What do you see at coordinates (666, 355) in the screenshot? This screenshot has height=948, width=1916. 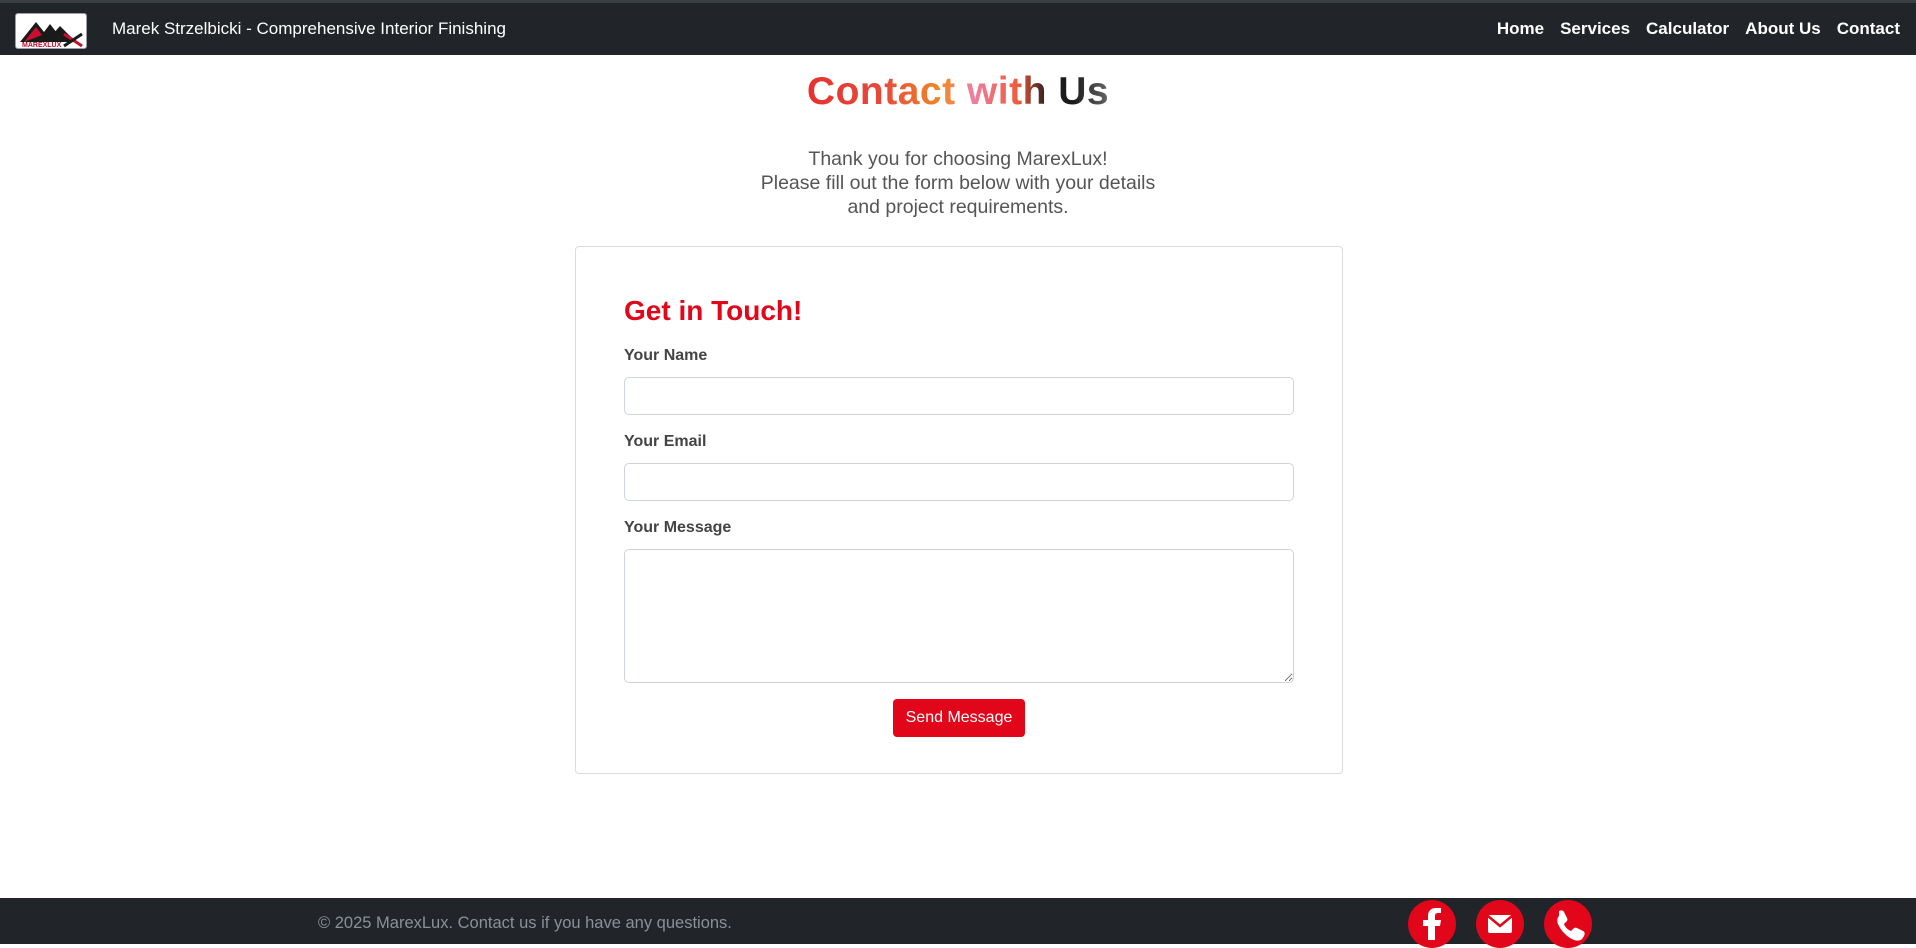 I see `name-label: Your Name` at bounding box center [666, 355].